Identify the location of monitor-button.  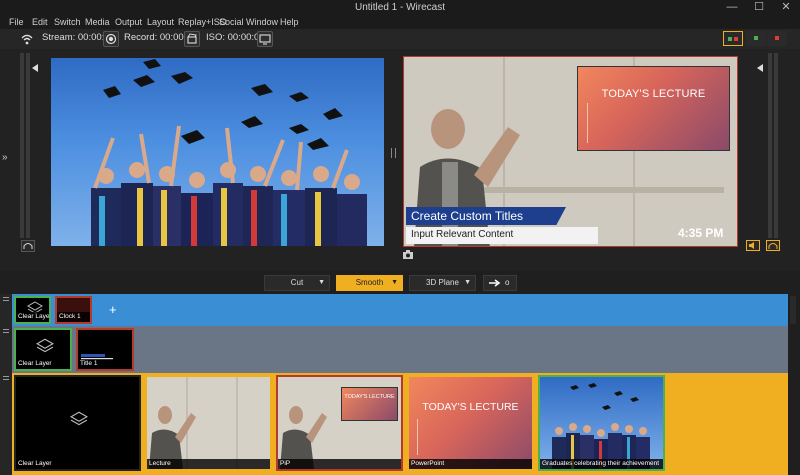
(265, 39).